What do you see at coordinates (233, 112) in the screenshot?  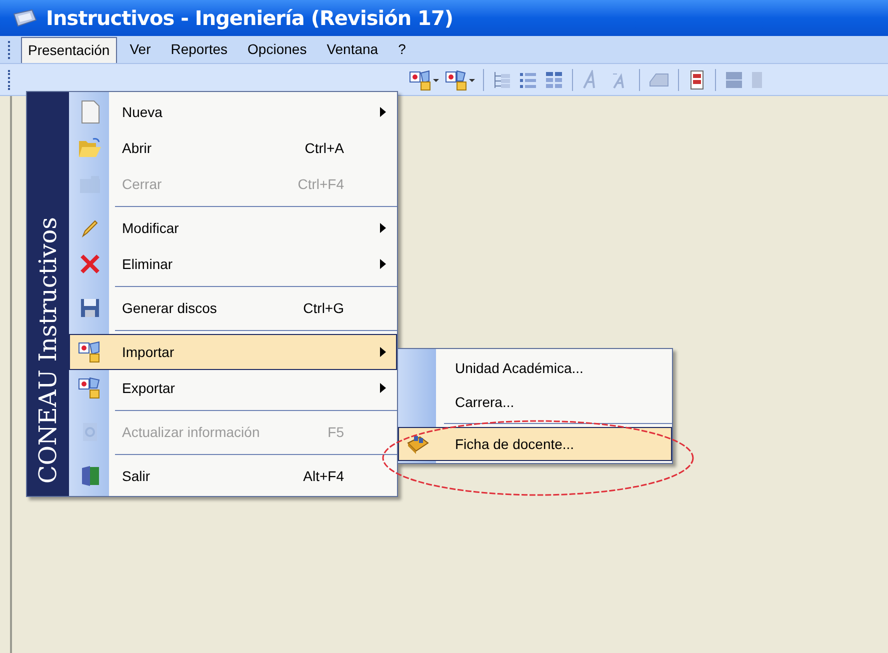 I see `menu-item: Nueva` at bounding box center [233, 112].